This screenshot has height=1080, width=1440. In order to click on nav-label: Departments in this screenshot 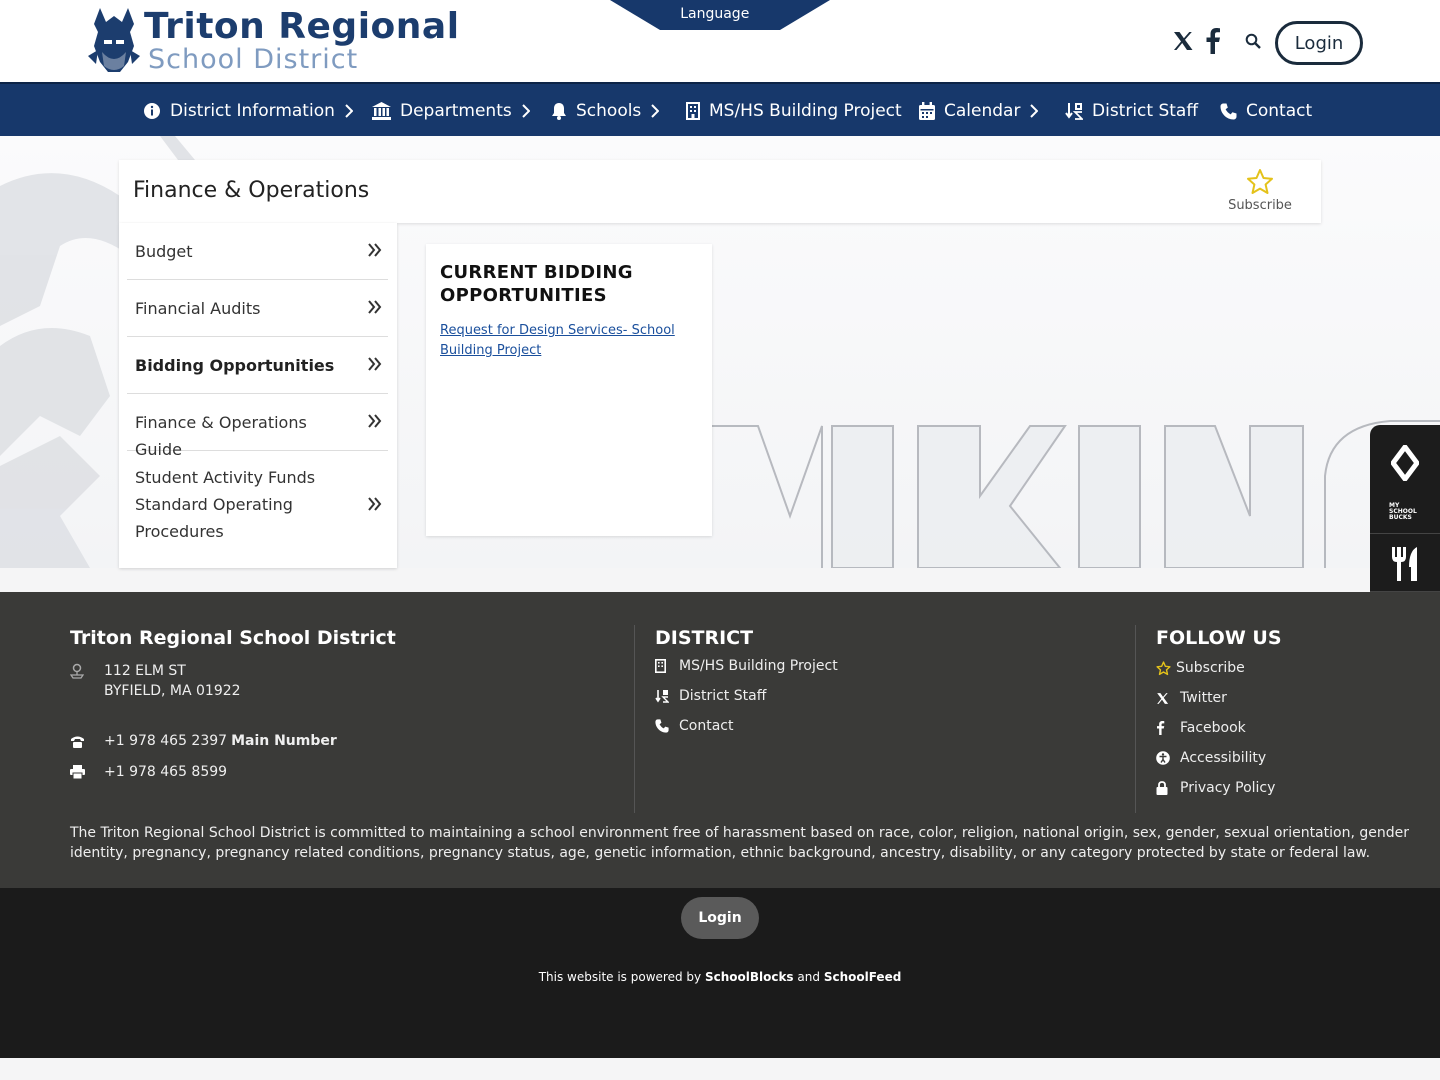, I will do `click(456, 111)`.